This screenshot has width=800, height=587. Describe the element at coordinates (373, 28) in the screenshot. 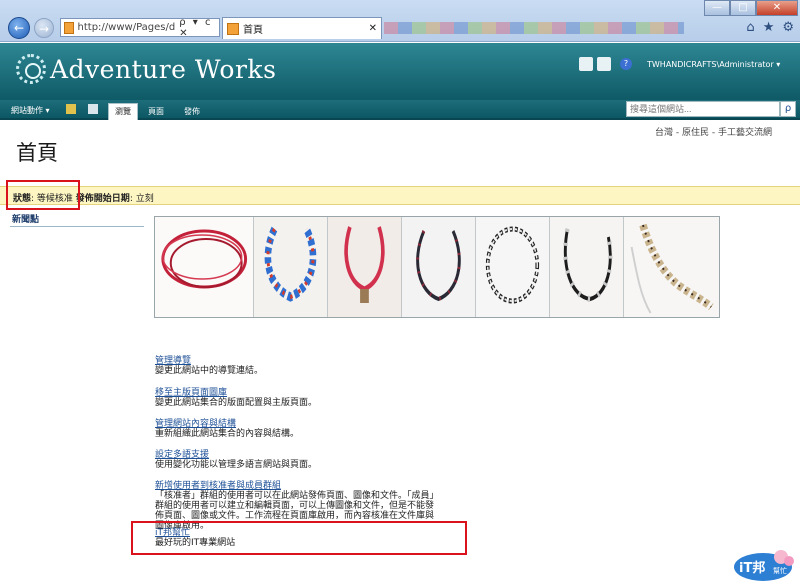

I see `tab-close-icon: ✕` at that location.